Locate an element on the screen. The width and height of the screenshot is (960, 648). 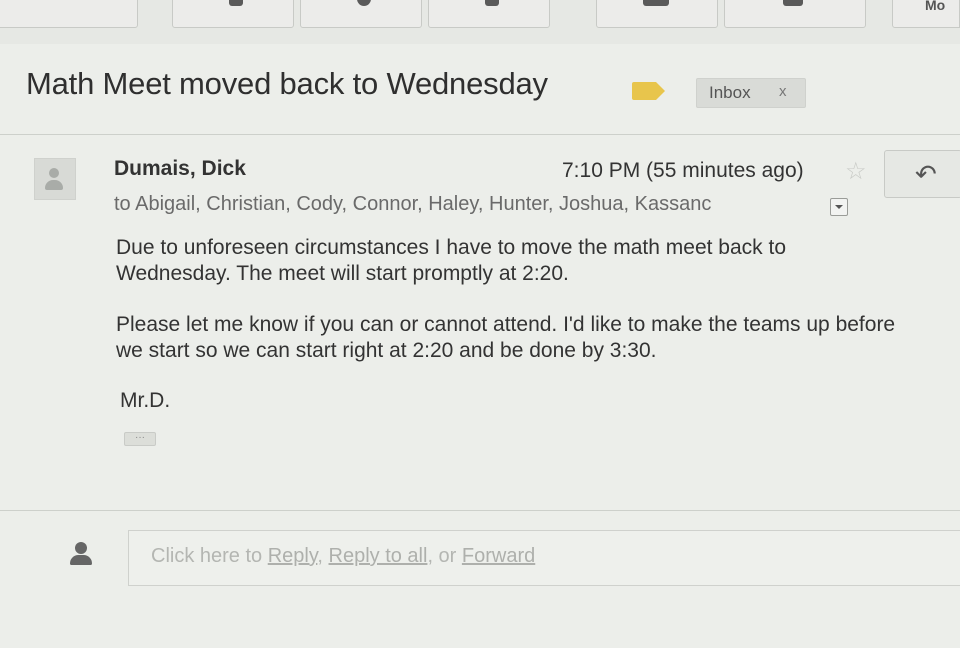
toolbar-button-move is located at coordinates (657, 14).